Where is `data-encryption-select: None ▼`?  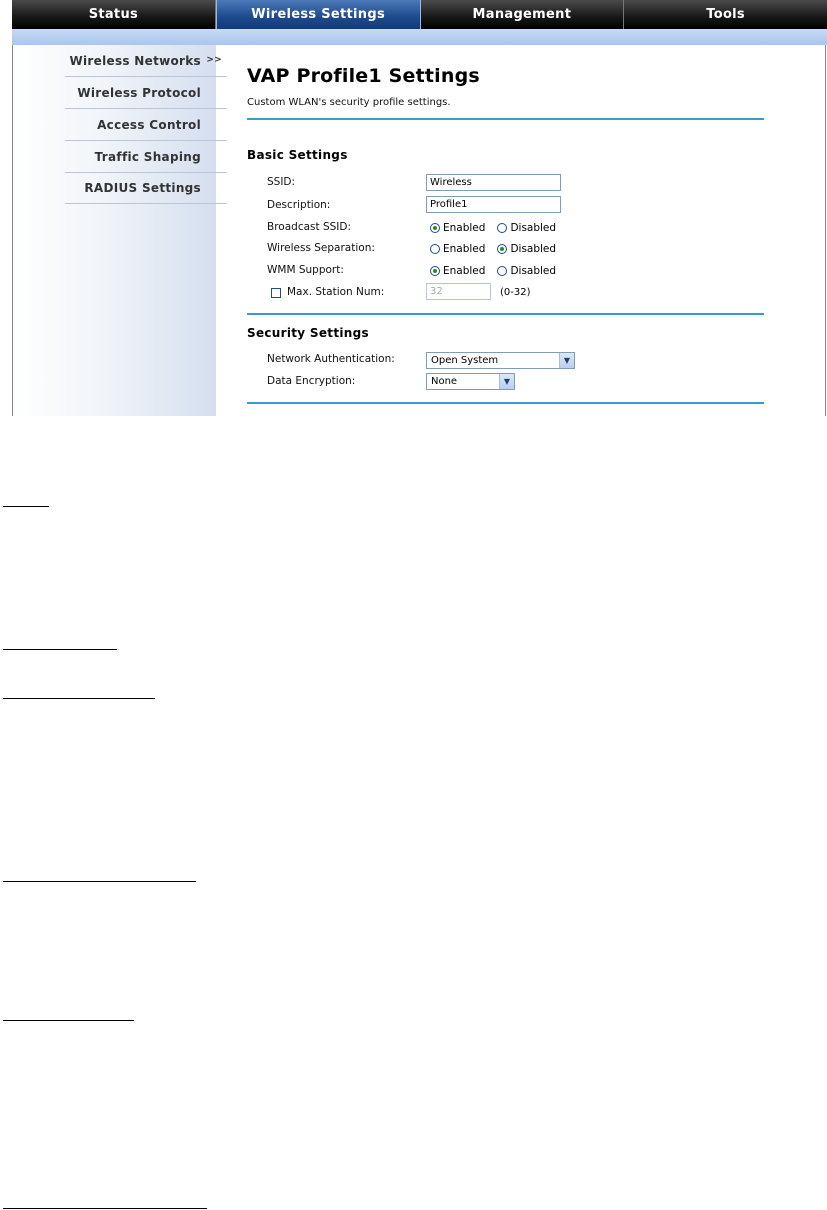
data-encryption-select: None ▼ is located at coordinates (470, 381).